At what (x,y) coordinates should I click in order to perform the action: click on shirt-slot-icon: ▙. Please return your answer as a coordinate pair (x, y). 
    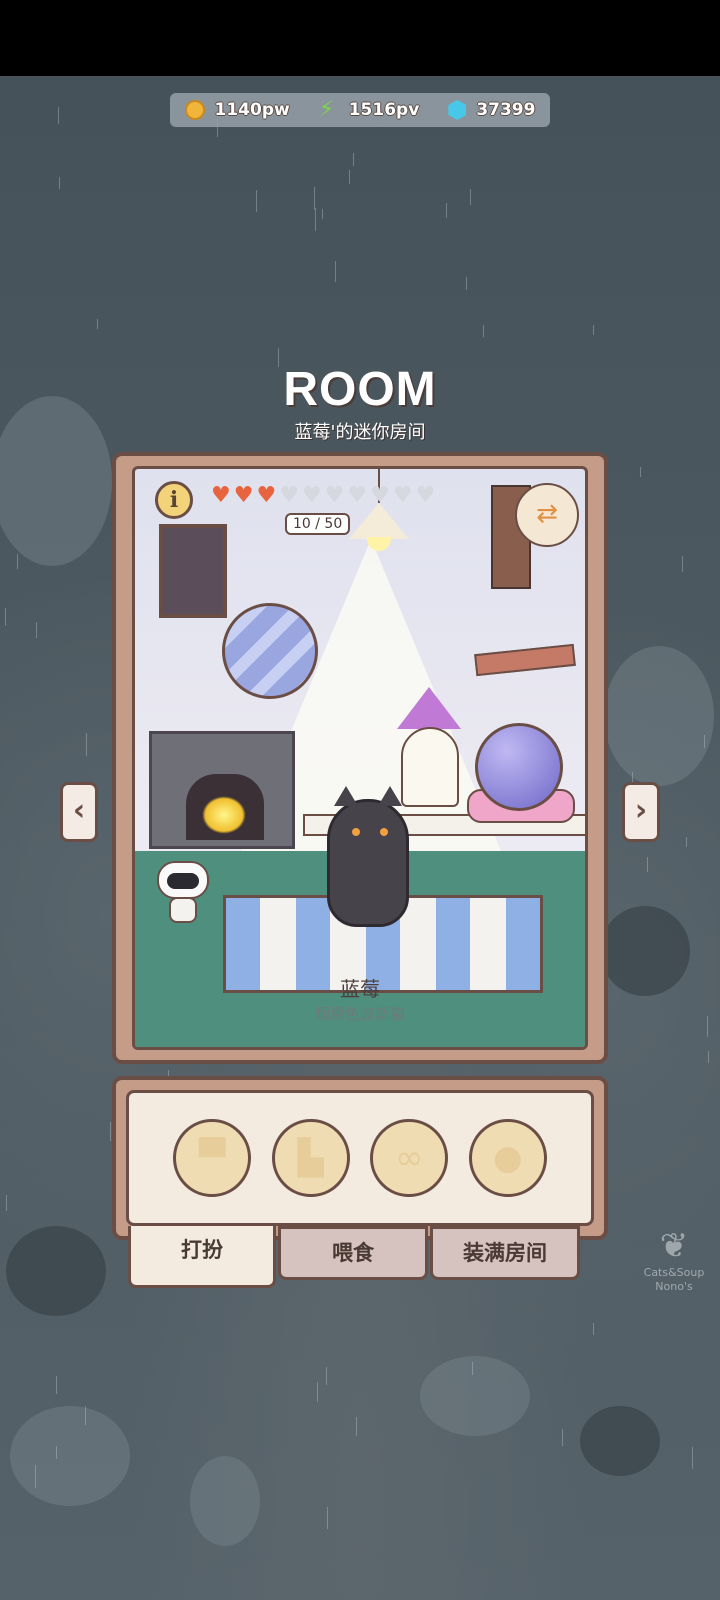
    Looking at the image, I should click on (310, 1158).